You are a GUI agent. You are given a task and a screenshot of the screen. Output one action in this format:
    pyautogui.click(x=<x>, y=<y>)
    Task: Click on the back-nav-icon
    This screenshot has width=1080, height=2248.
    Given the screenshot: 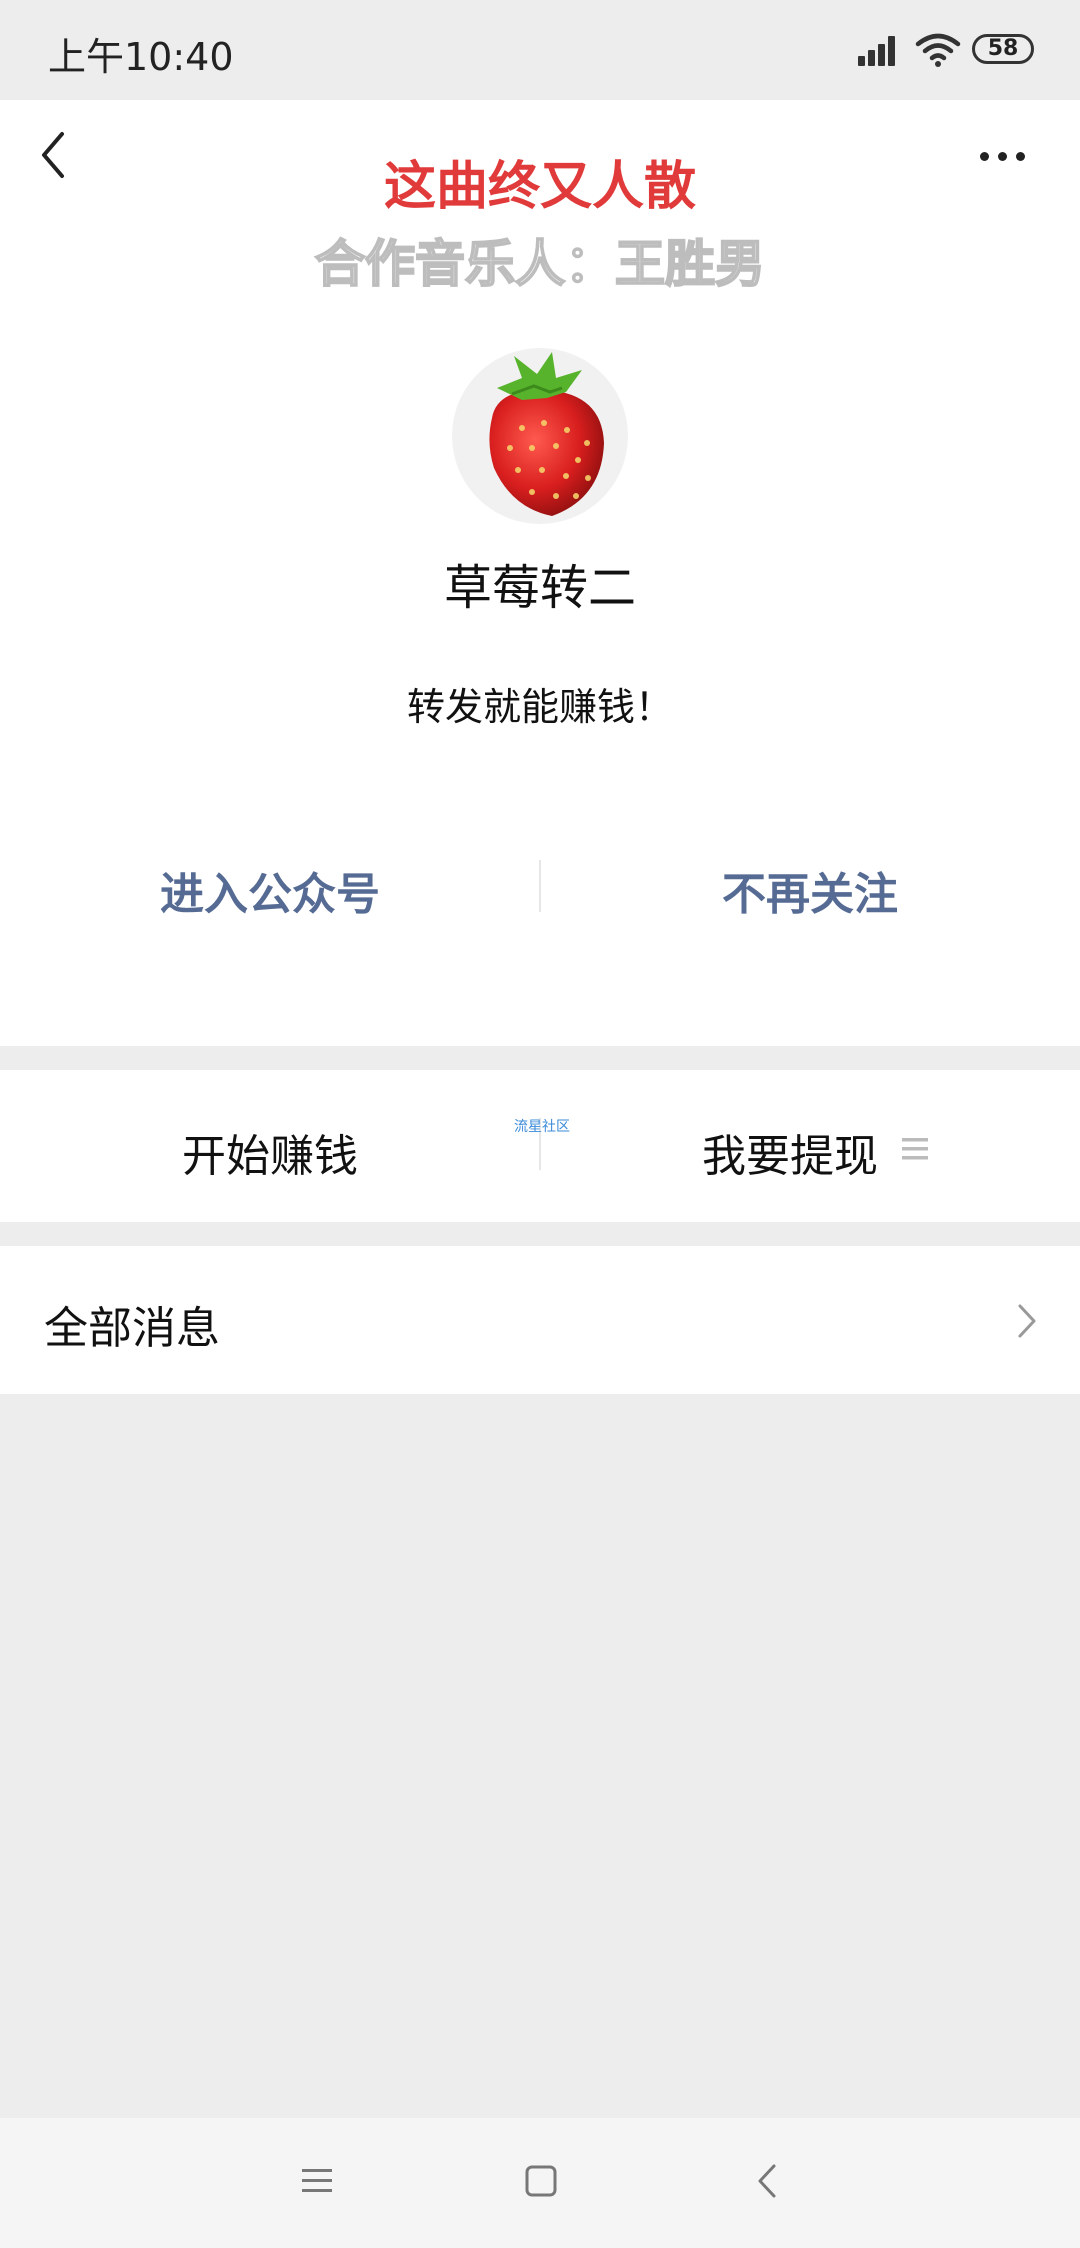 What is the action you would take?
    pyautogui.click(x=767, y=2181)
    